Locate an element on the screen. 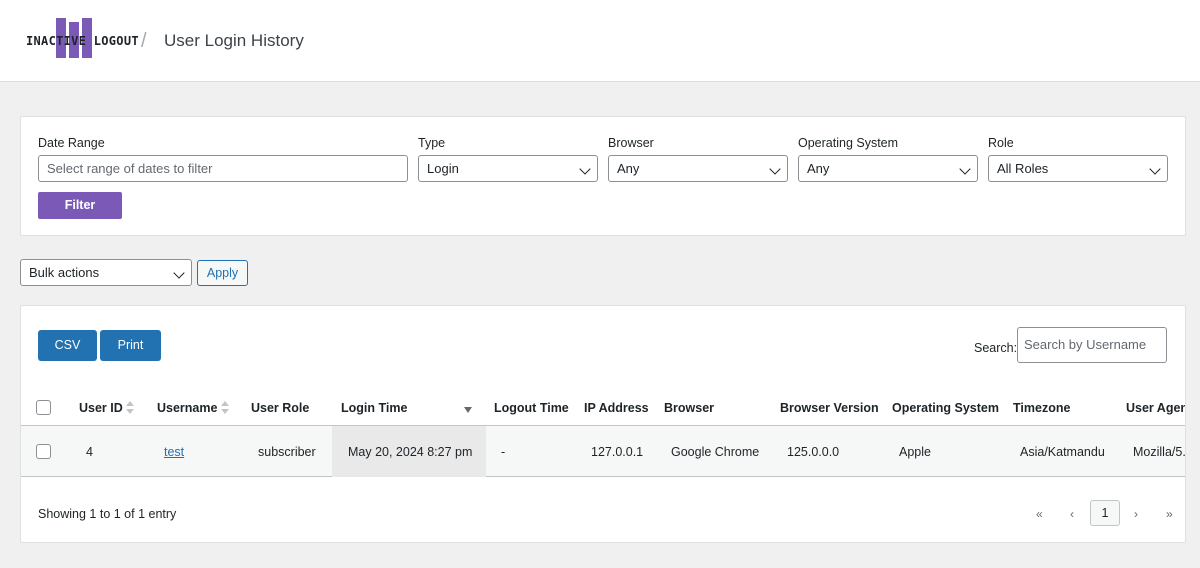 This screenshot has width=1200, height=568. inactive-logout-logo: INACTIVE LOGOUT is located at coordinates (82, 39).